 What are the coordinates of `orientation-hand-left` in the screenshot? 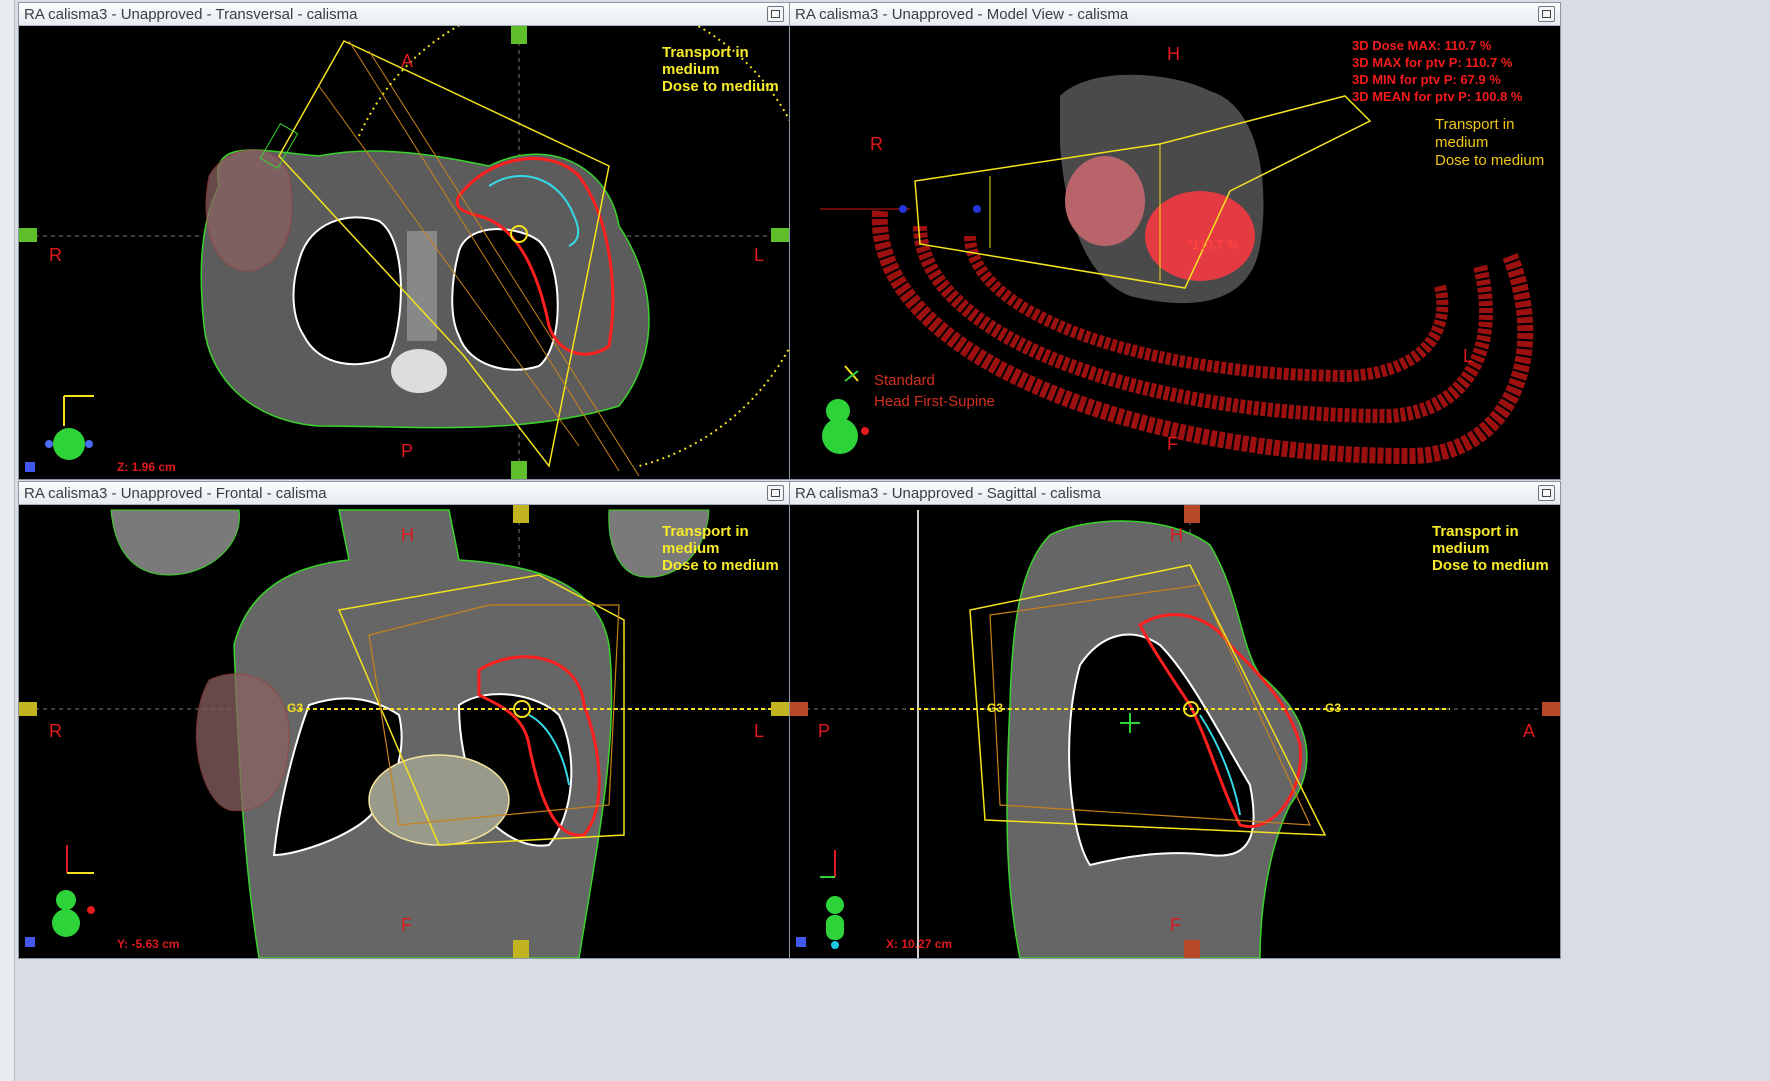 It's located at (49, 444).